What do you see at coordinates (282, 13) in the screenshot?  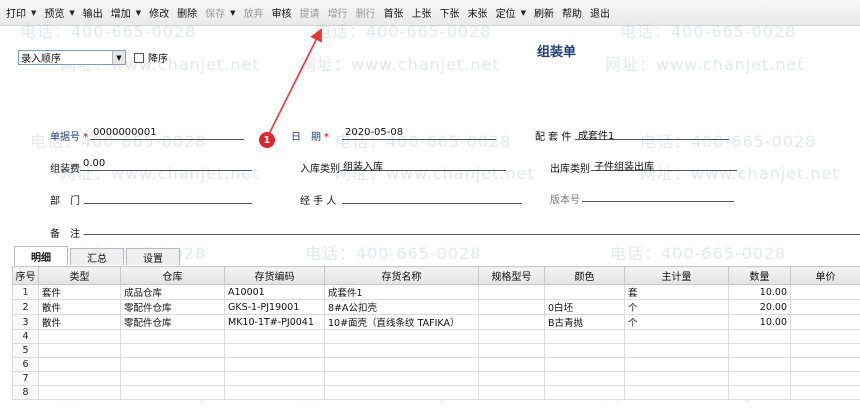 I see `toolbar-button-8: 审核` at bounding box center [282, 13].